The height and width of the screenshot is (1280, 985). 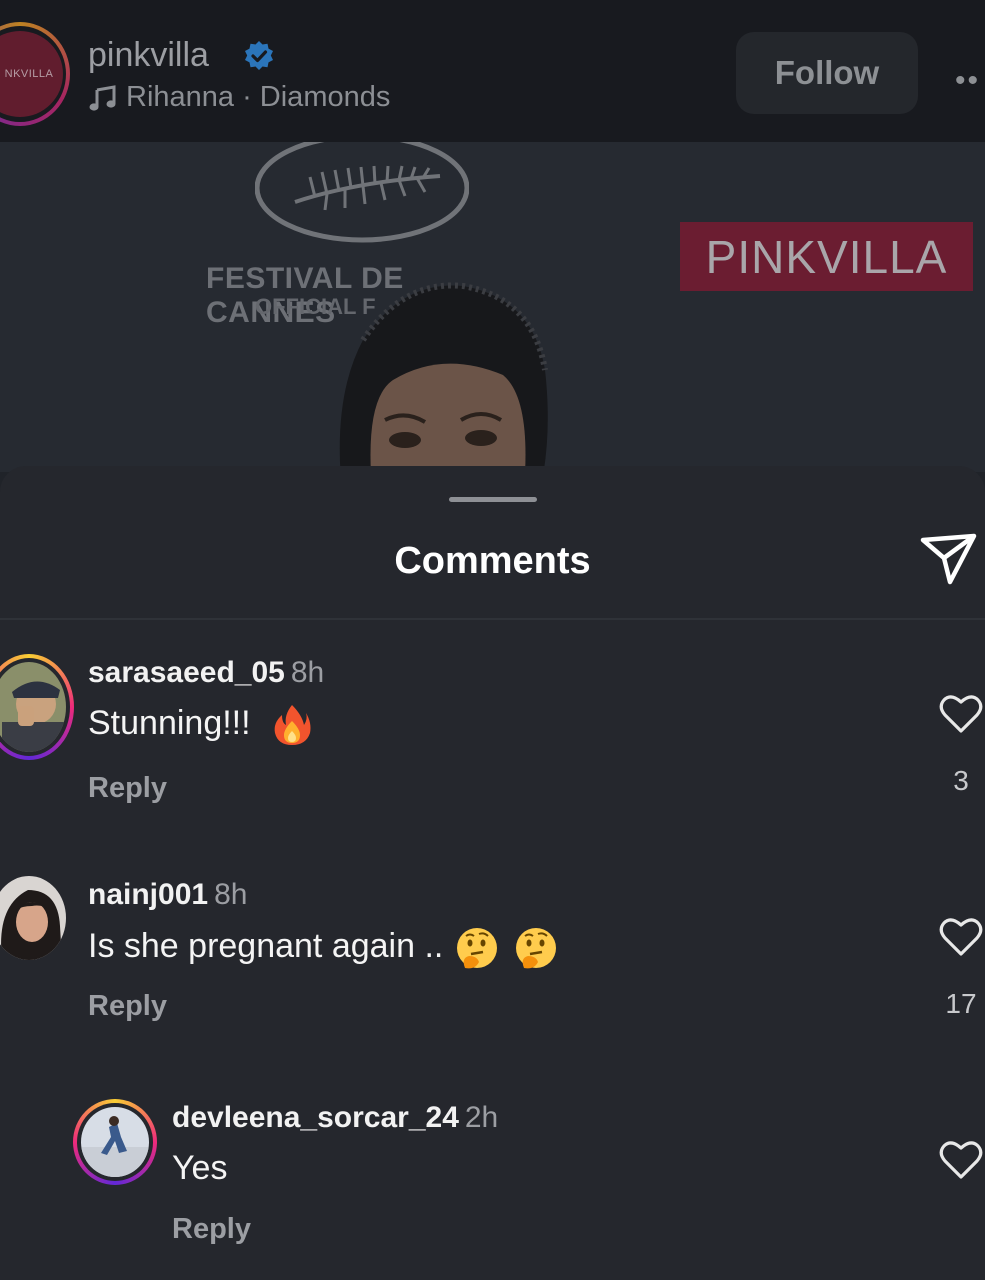 What do you see at coordinates (493, 499) in the screenshot?
I see `sheet-drag-handle` at bounding box center [493, 499].